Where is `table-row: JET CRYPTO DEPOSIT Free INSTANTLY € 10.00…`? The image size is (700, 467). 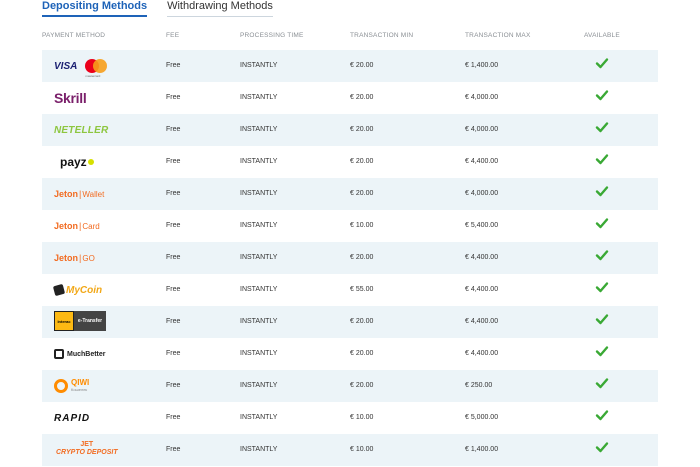 table-row: JET CRYPTO DEPOSIT Free INSTANTLY € 10.00… is located at coordinates (350, 450).